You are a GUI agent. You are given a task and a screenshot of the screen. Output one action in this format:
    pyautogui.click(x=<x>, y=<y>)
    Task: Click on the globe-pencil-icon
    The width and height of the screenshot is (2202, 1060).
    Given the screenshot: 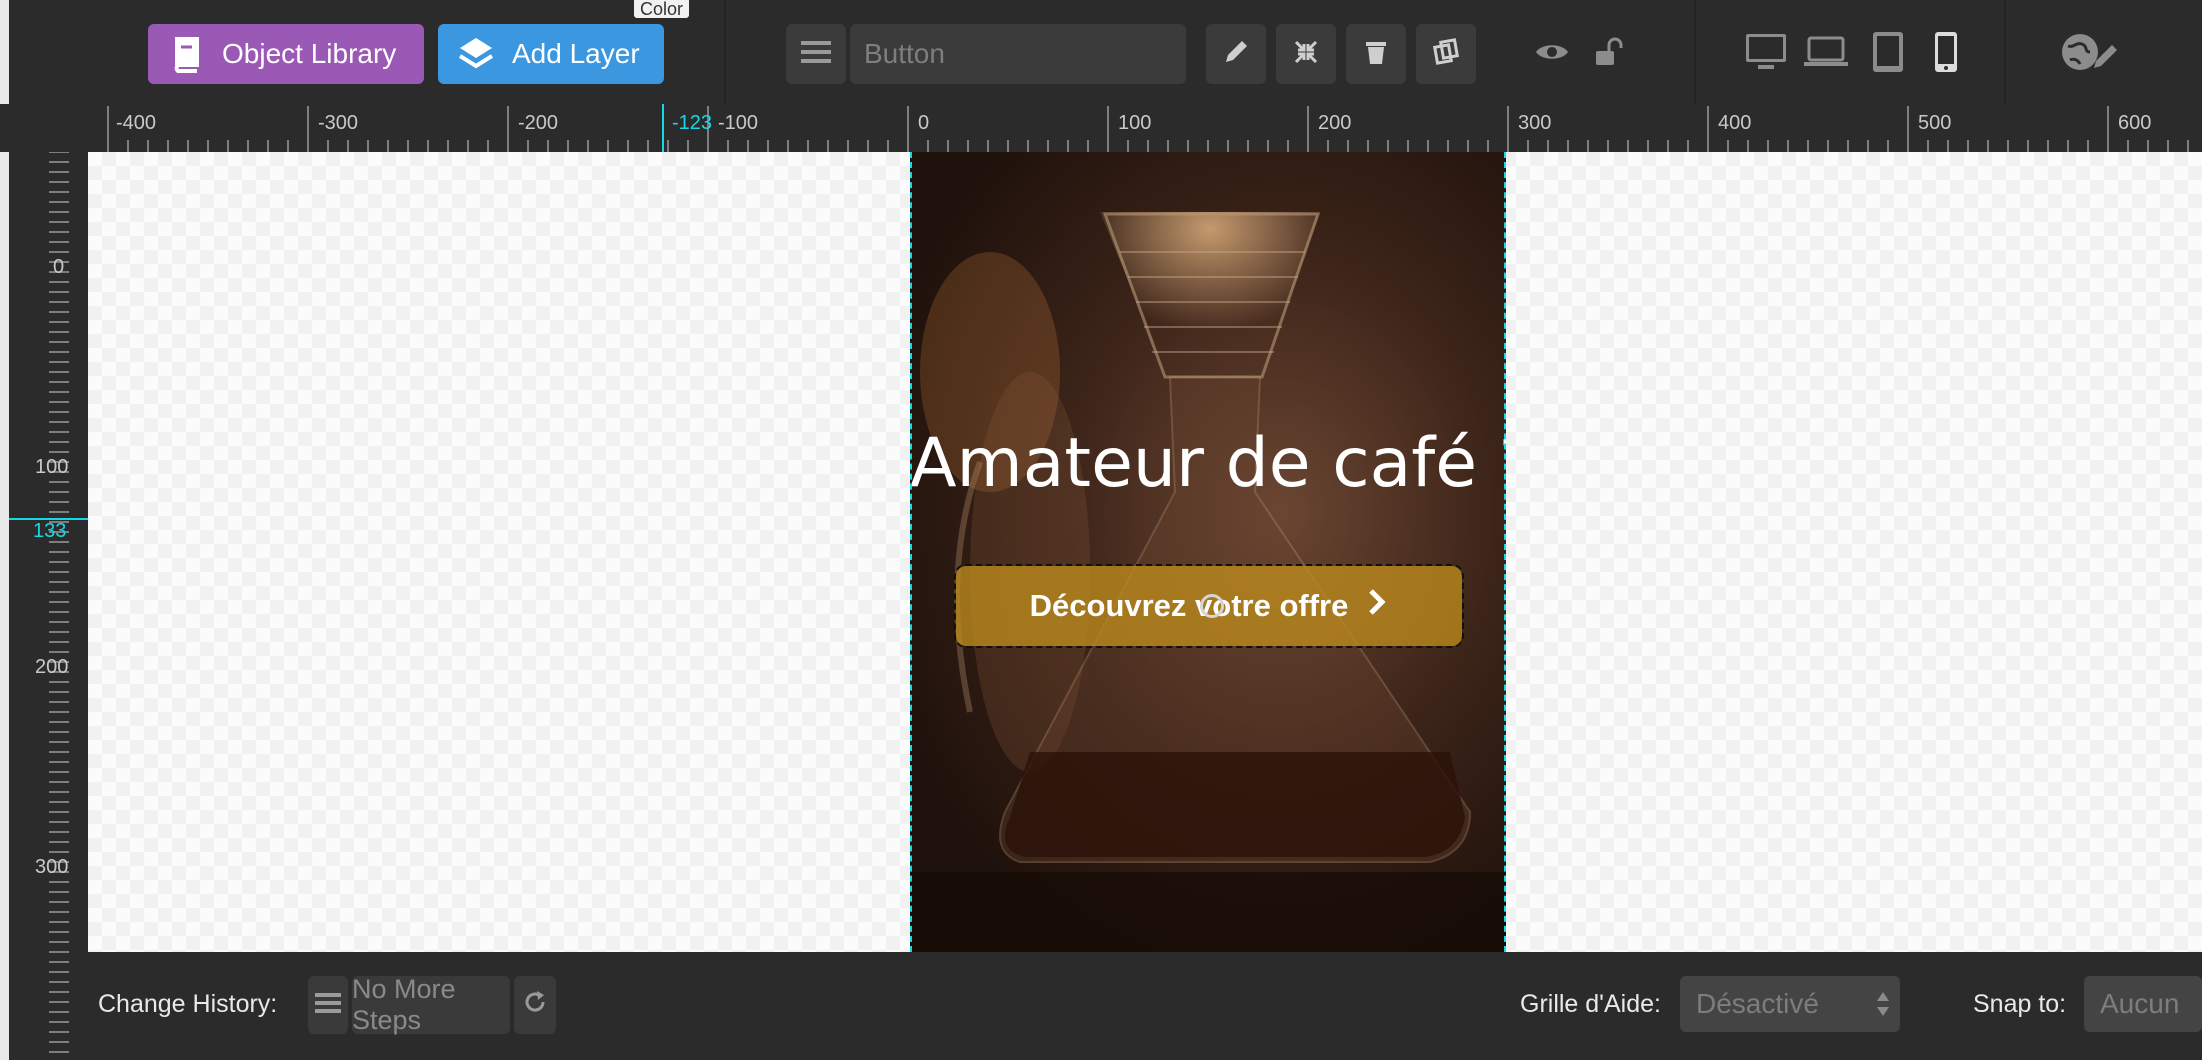 What is the action you would take?
    pyautogui.click(x=2090, y=54)
    